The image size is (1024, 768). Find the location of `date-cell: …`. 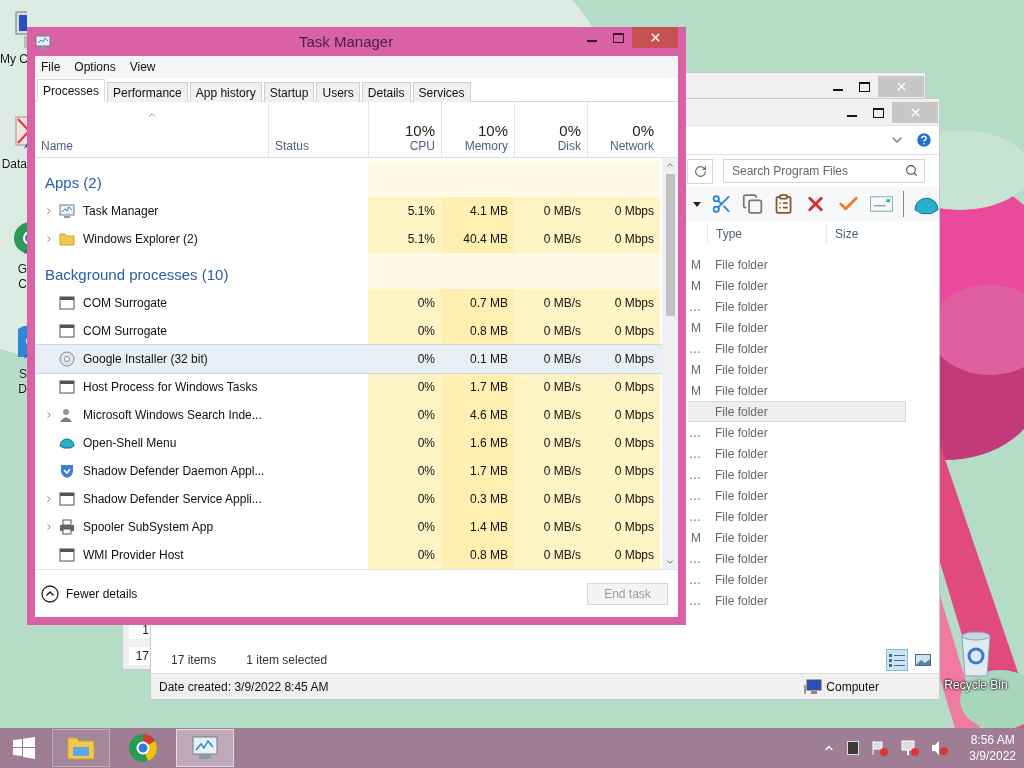

date-cell: … is located at coordinates (694, 453).